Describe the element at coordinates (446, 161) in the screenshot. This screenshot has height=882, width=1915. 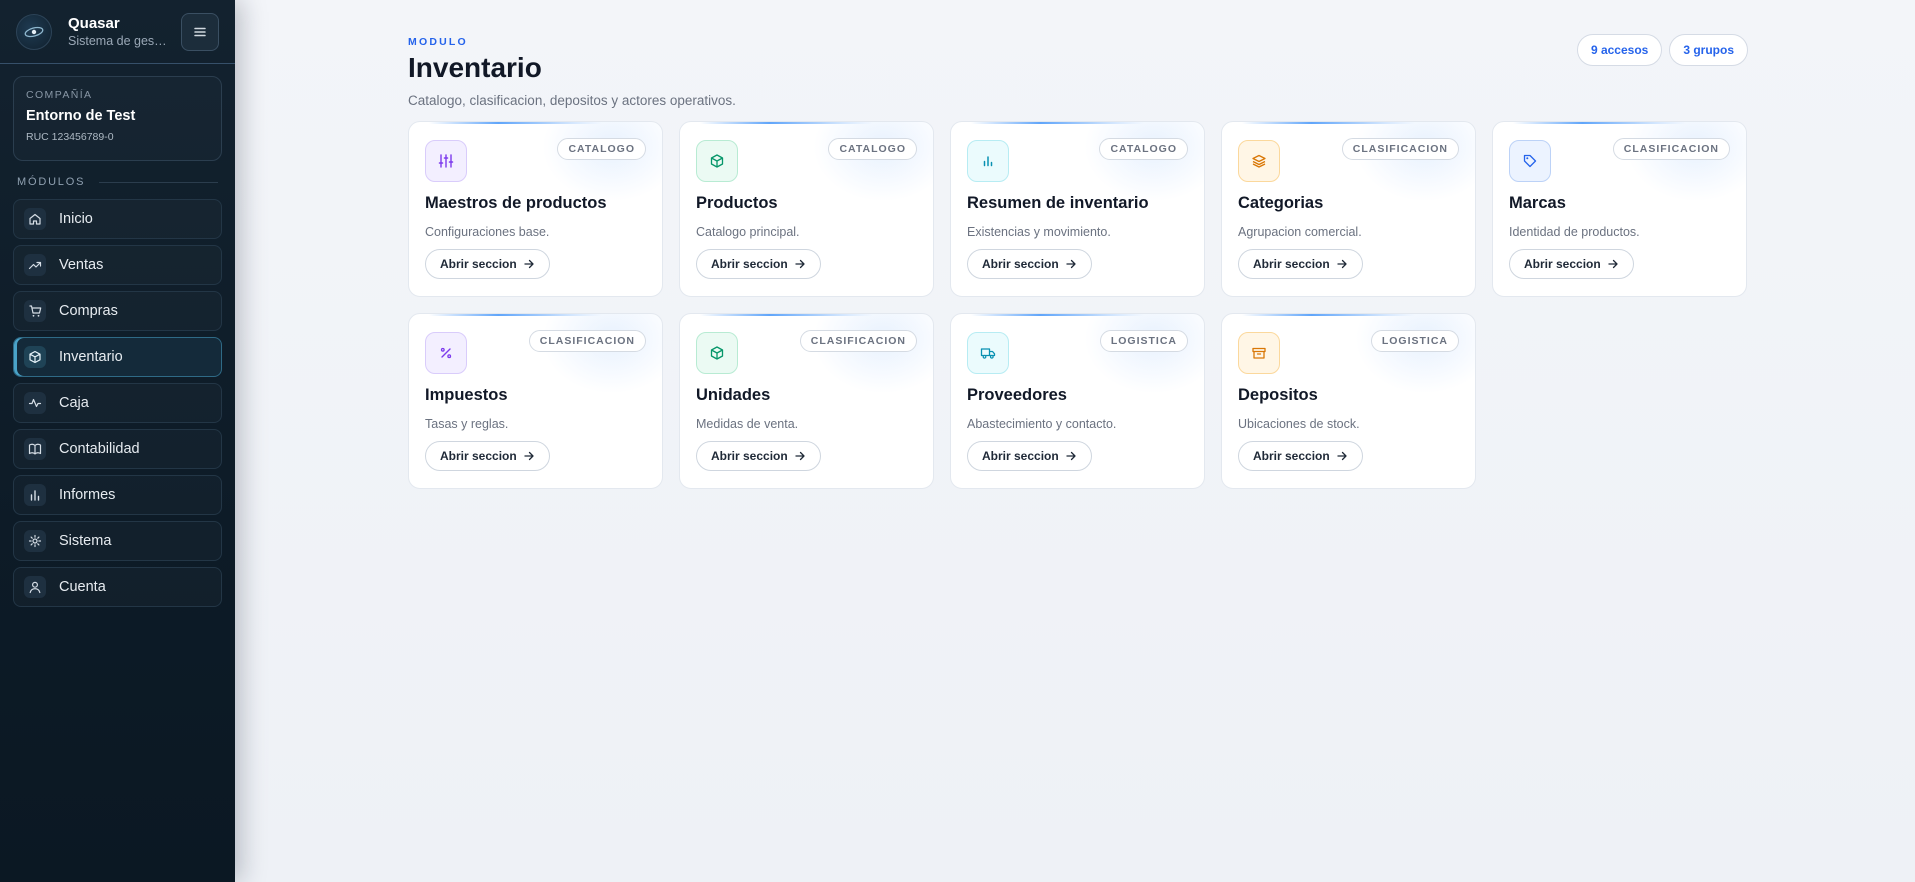
I see `sliders-icon` at that location.